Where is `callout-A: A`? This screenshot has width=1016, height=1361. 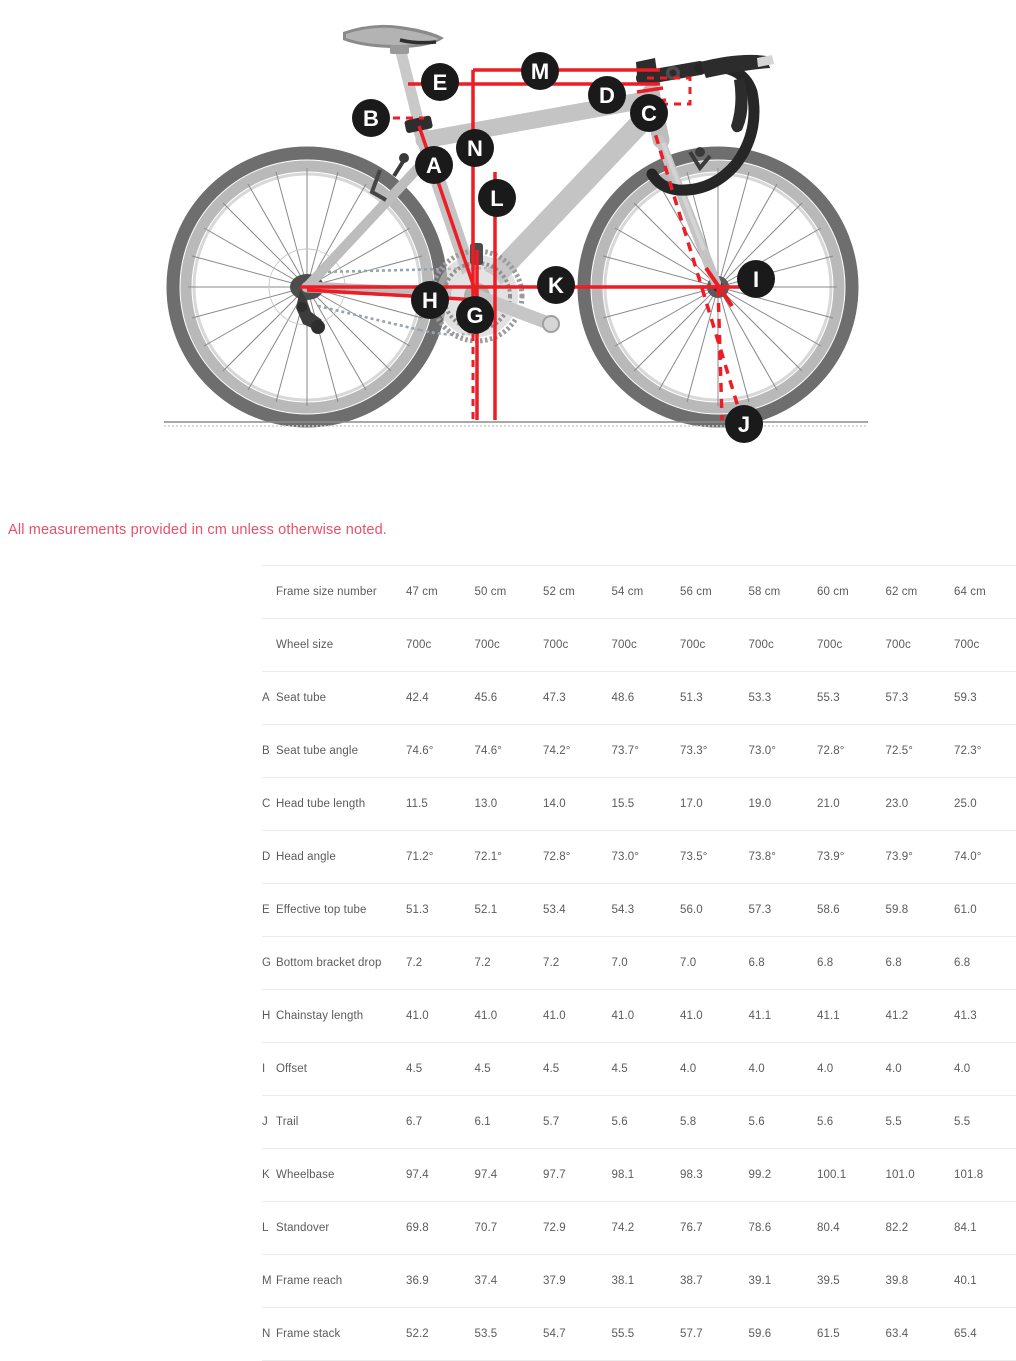 callout-A: A is located at coordinates (434, 165).